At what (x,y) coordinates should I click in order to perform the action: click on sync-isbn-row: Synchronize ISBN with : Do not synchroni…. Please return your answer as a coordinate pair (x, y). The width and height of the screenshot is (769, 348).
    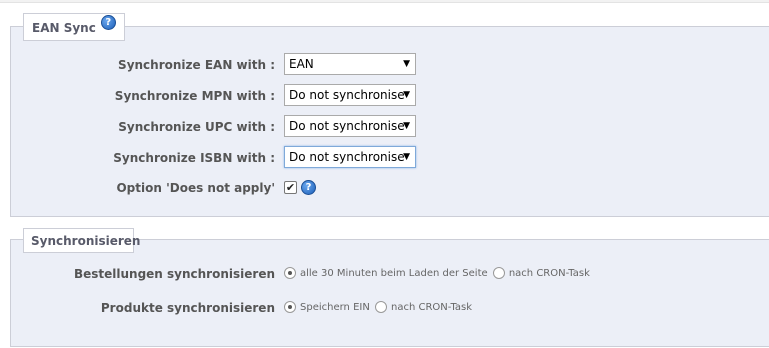
    Looking at the image, I should click on (390, 158).